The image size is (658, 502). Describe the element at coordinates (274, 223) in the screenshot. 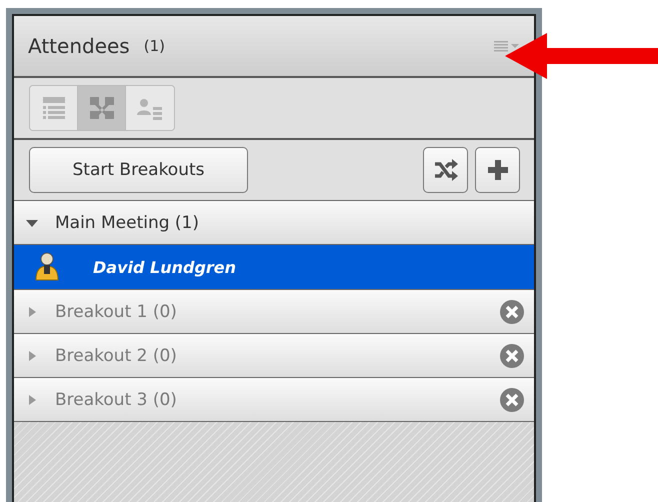

I see `room-row: Main Meeting (1)` at that location.